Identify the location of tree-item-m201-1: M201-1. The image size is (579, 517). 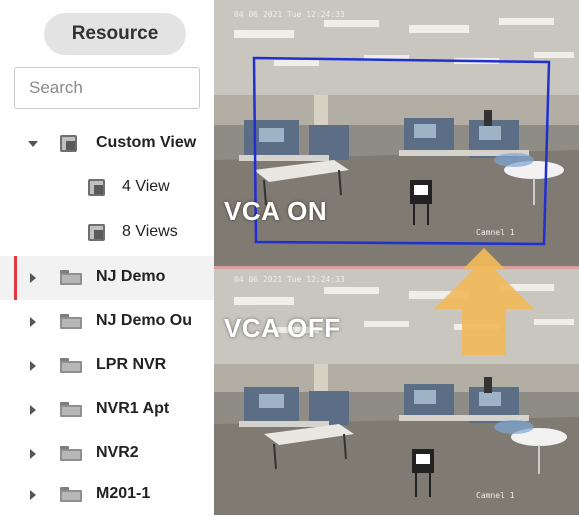
(107, 495).